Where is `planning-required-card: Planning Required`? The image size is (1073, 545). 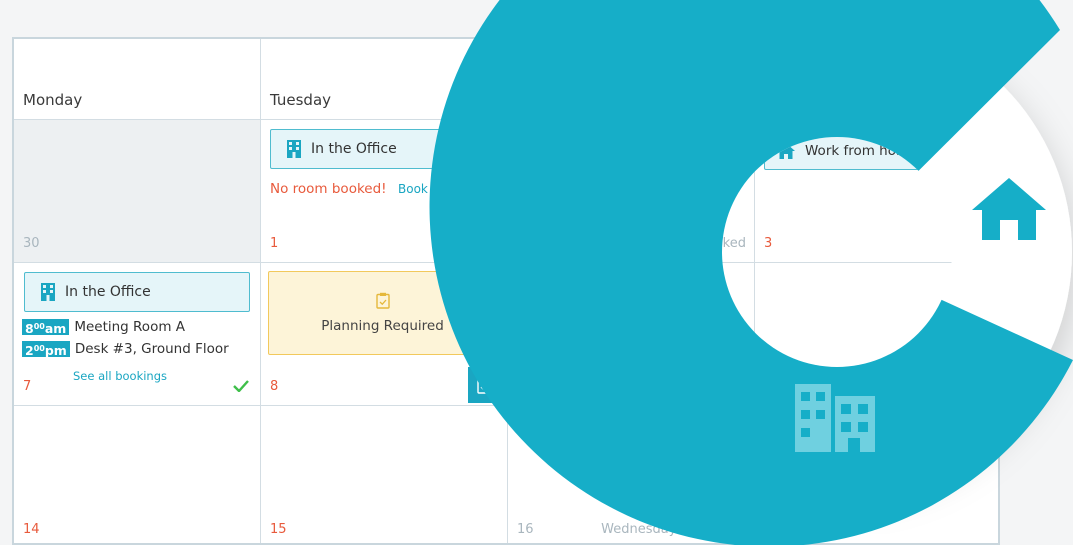 planning-required-card: Planning Required is located at coordinates (382, 313).